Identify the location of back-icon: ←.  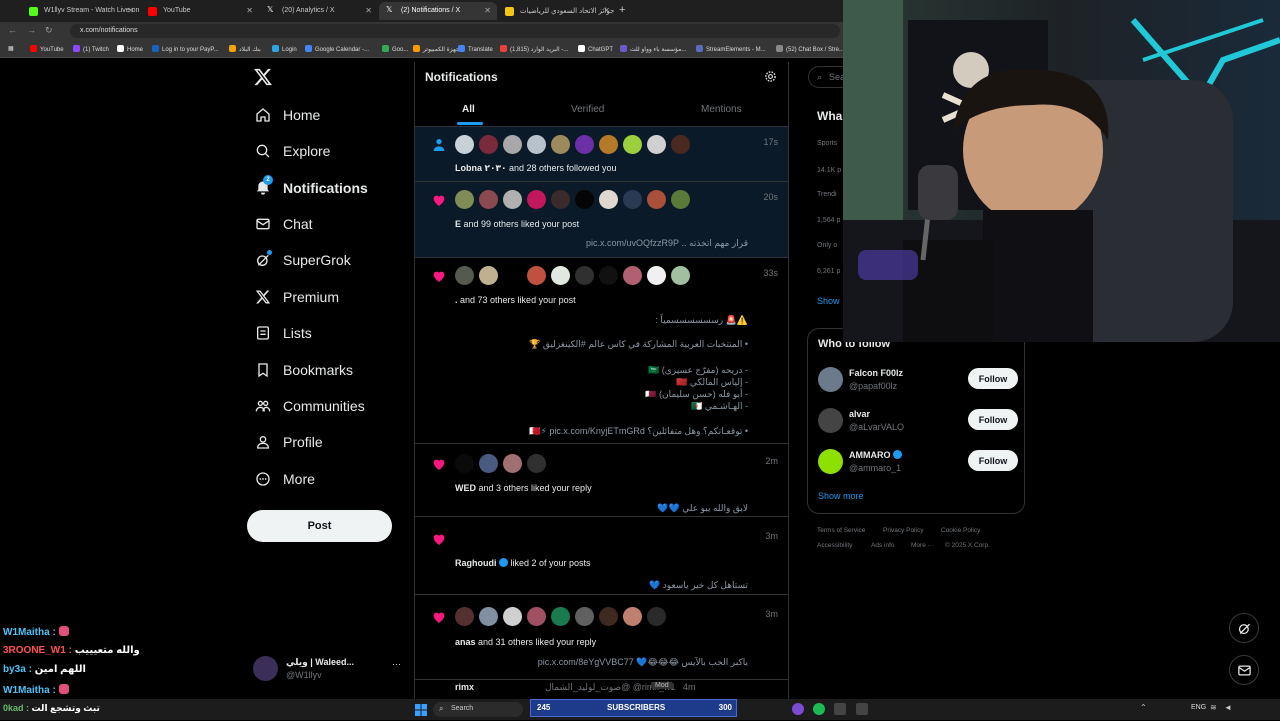
(12, 30).